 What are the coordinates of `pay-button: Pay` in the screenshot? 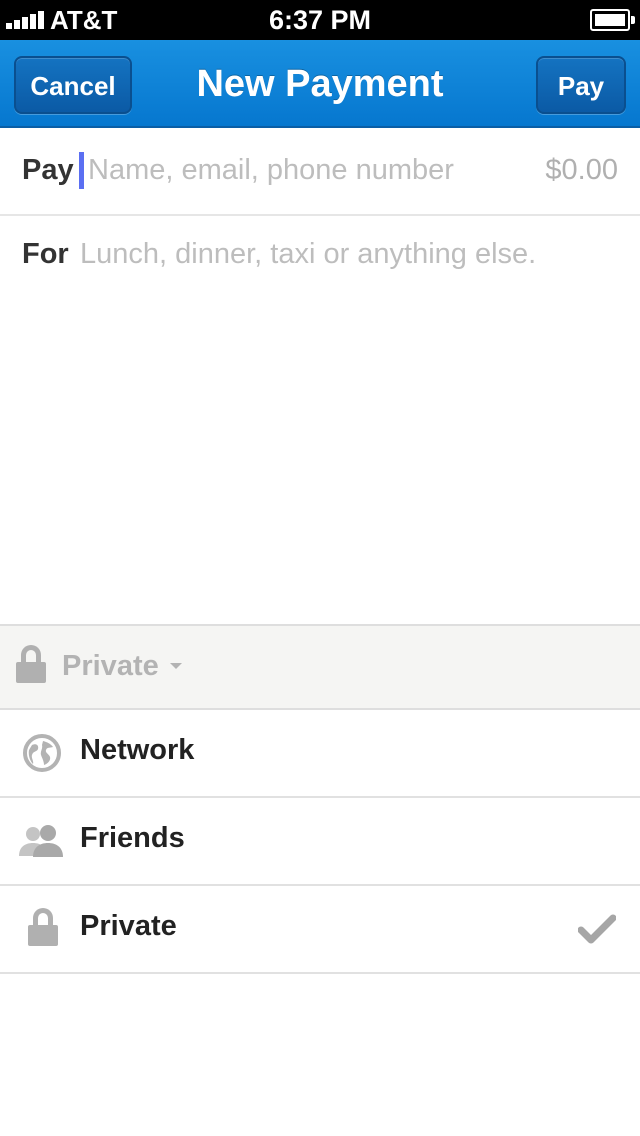 It's located at (581, 85).